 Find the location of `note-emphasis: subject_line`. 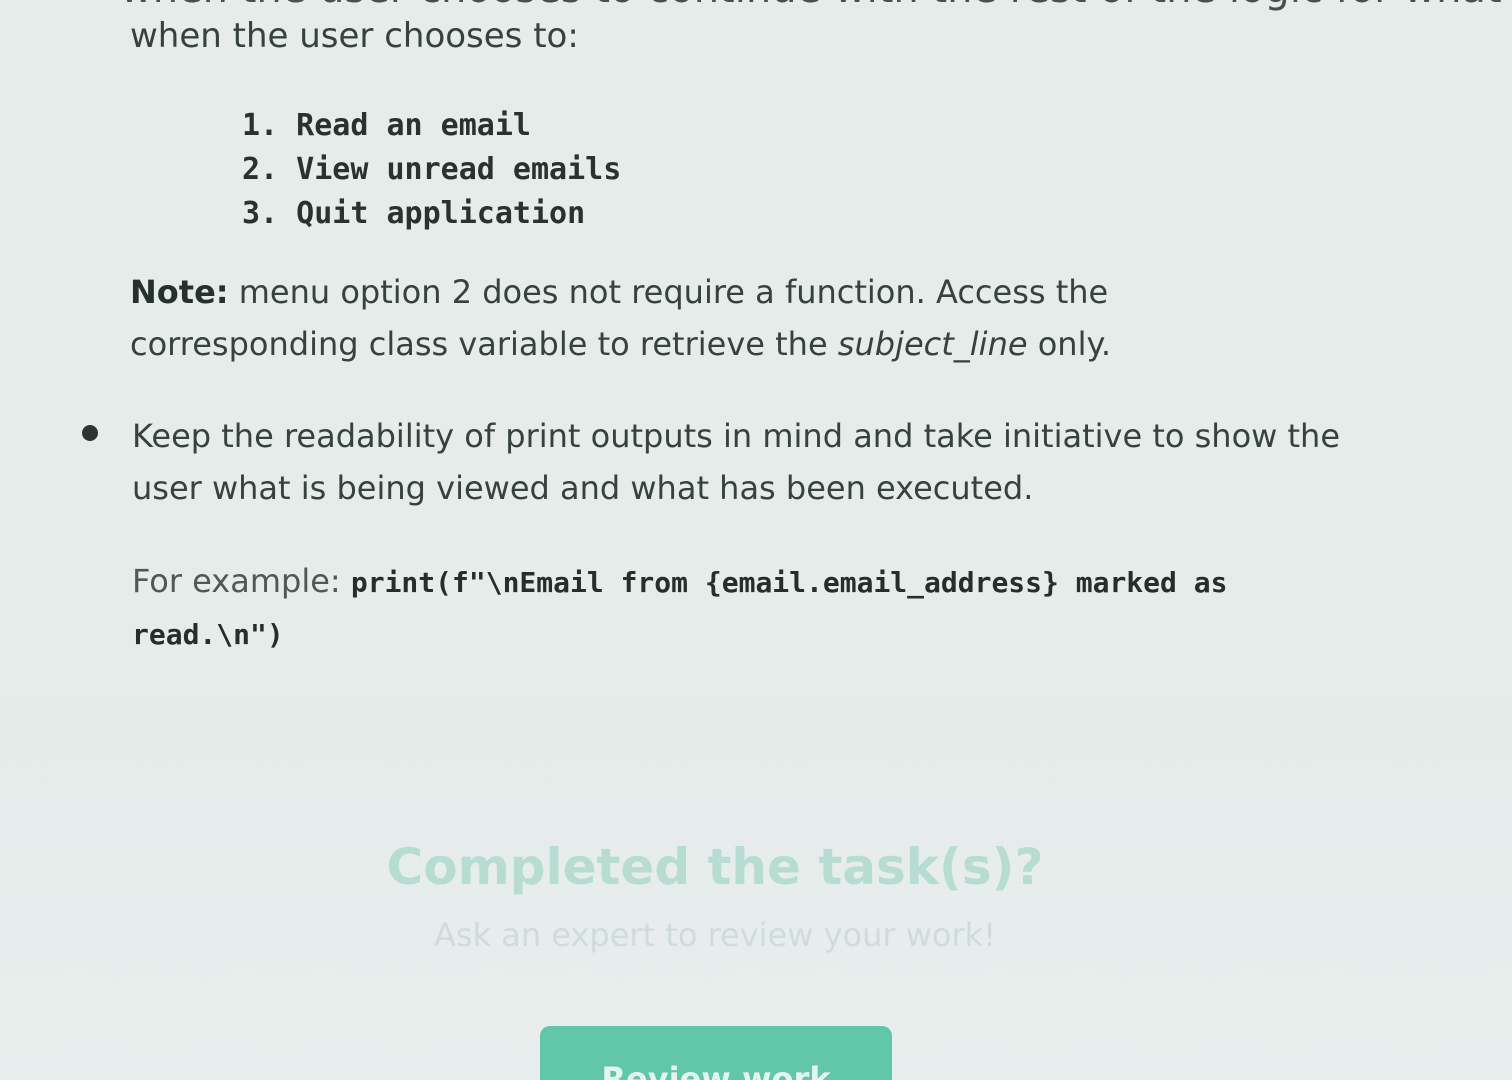

note-emphasis: subject_line is located at coordinates (932, 344).